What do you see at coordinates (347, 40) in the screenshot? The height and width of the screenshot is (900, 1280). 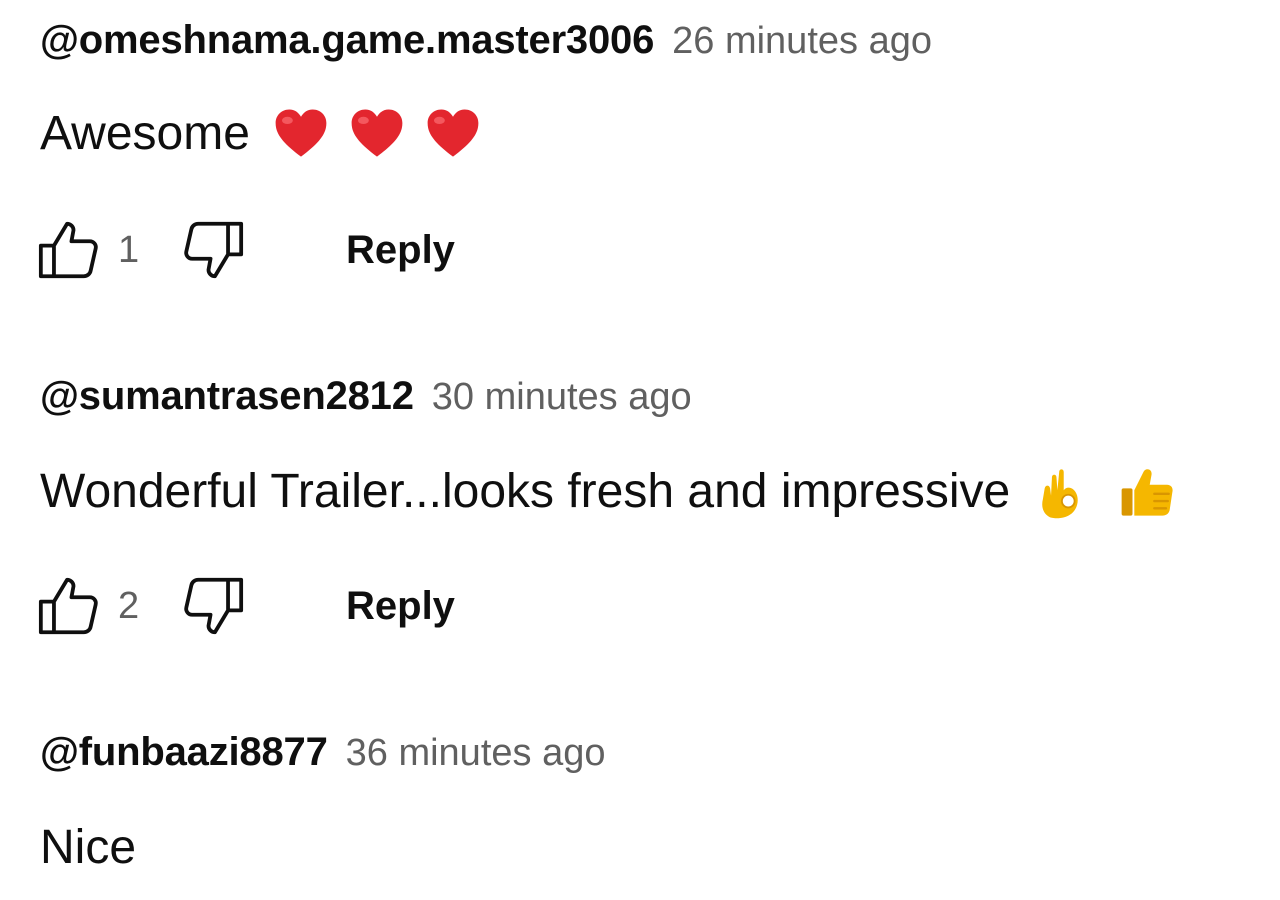 I see `comment-author: @omeshnama.game.master3006` at bounding box center [347, 40].